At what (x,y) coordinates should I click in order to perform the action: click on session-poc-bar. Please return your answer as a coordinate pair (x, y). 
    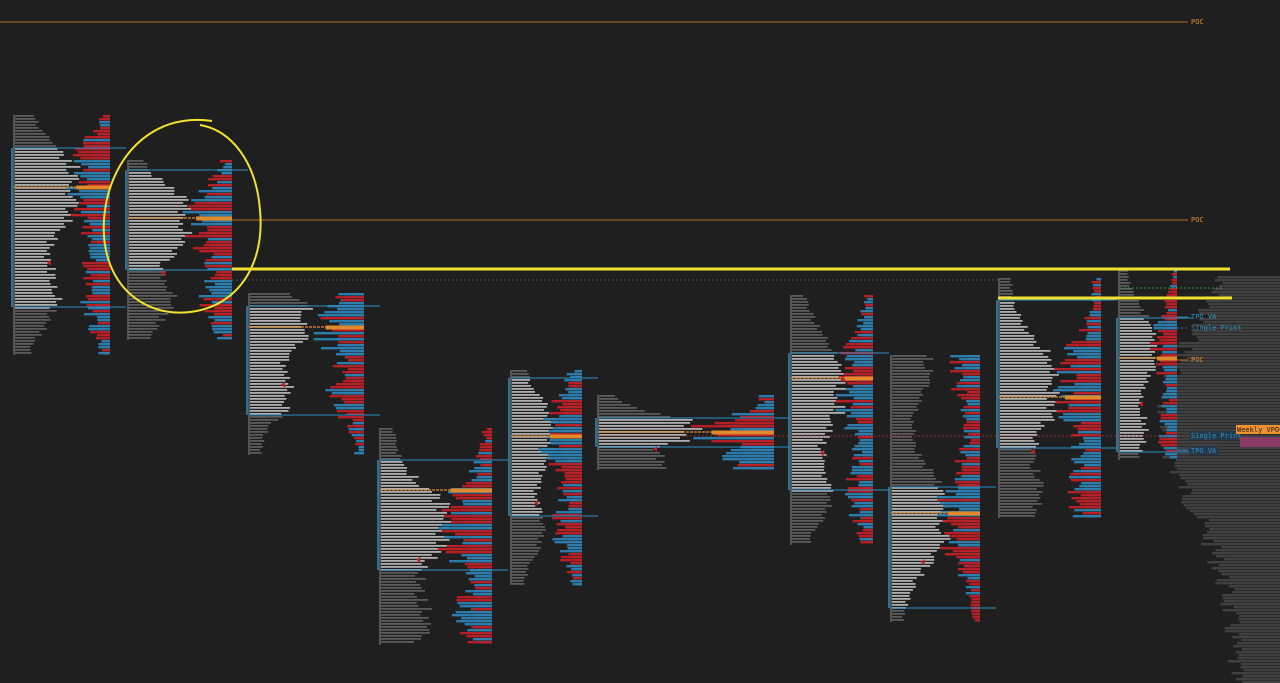
    Looking at the image, I should click on (1083, 397).